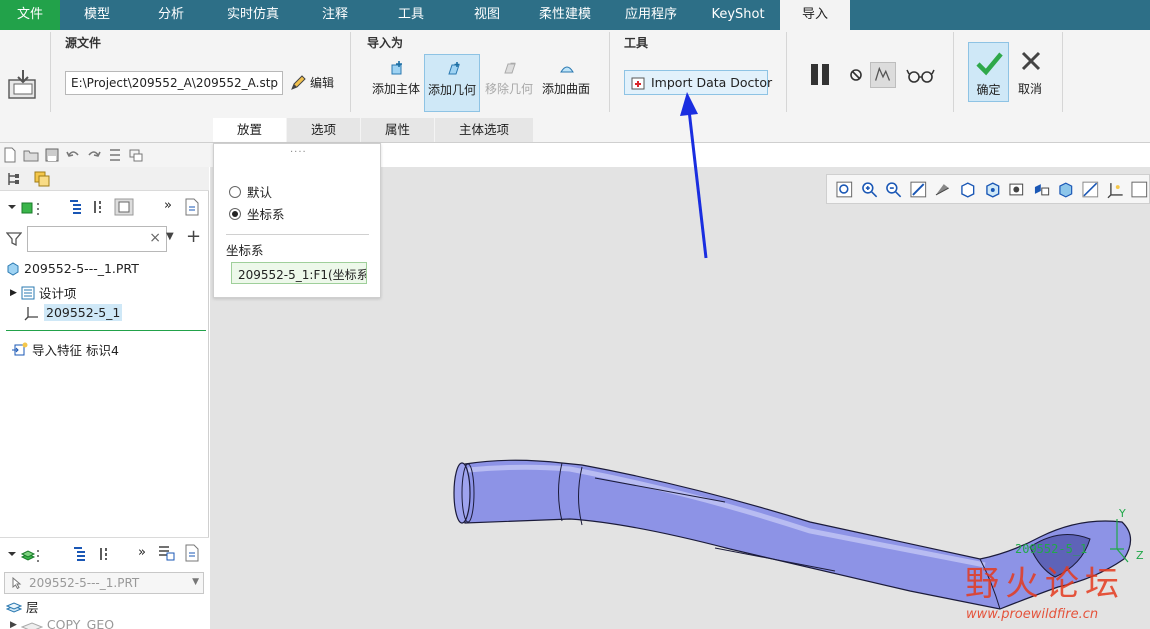  Describe the element at coordinates (81, 268) in the screenshot. I see `part-name: 209552-5---_1.PRT` at that location.